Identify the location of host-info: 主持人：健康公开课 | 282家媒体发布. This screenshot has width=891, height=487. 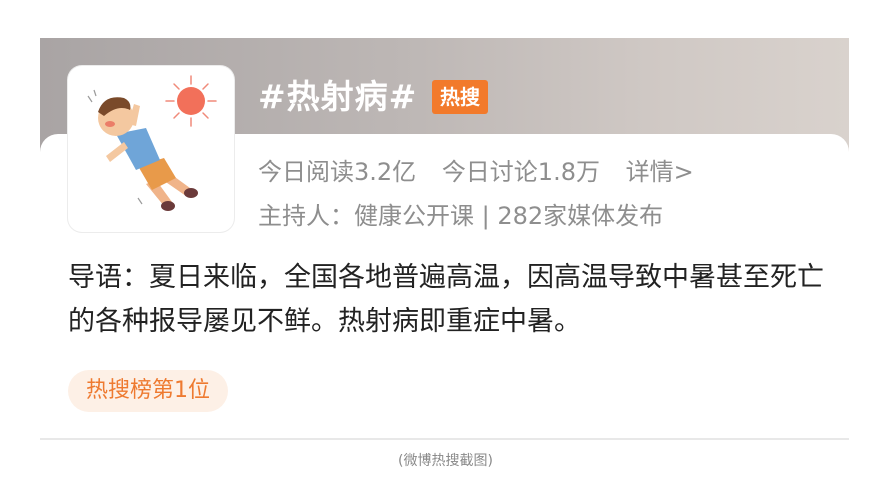
(461, 216).